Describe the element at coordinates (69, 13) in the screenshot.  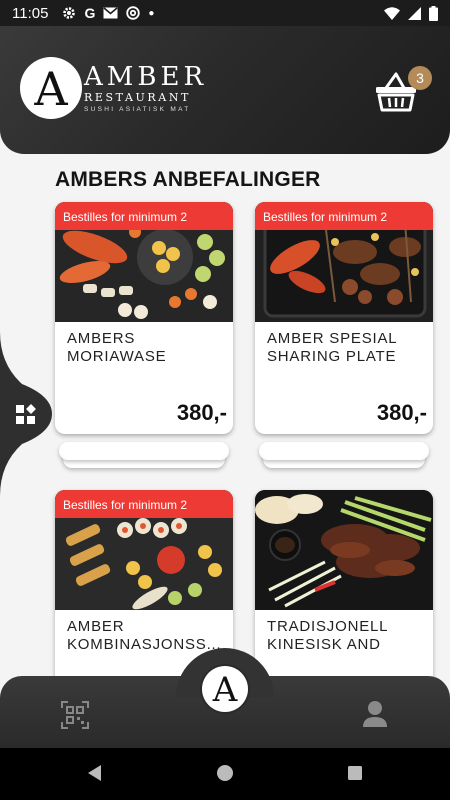
I see `gear-icon` at that location.